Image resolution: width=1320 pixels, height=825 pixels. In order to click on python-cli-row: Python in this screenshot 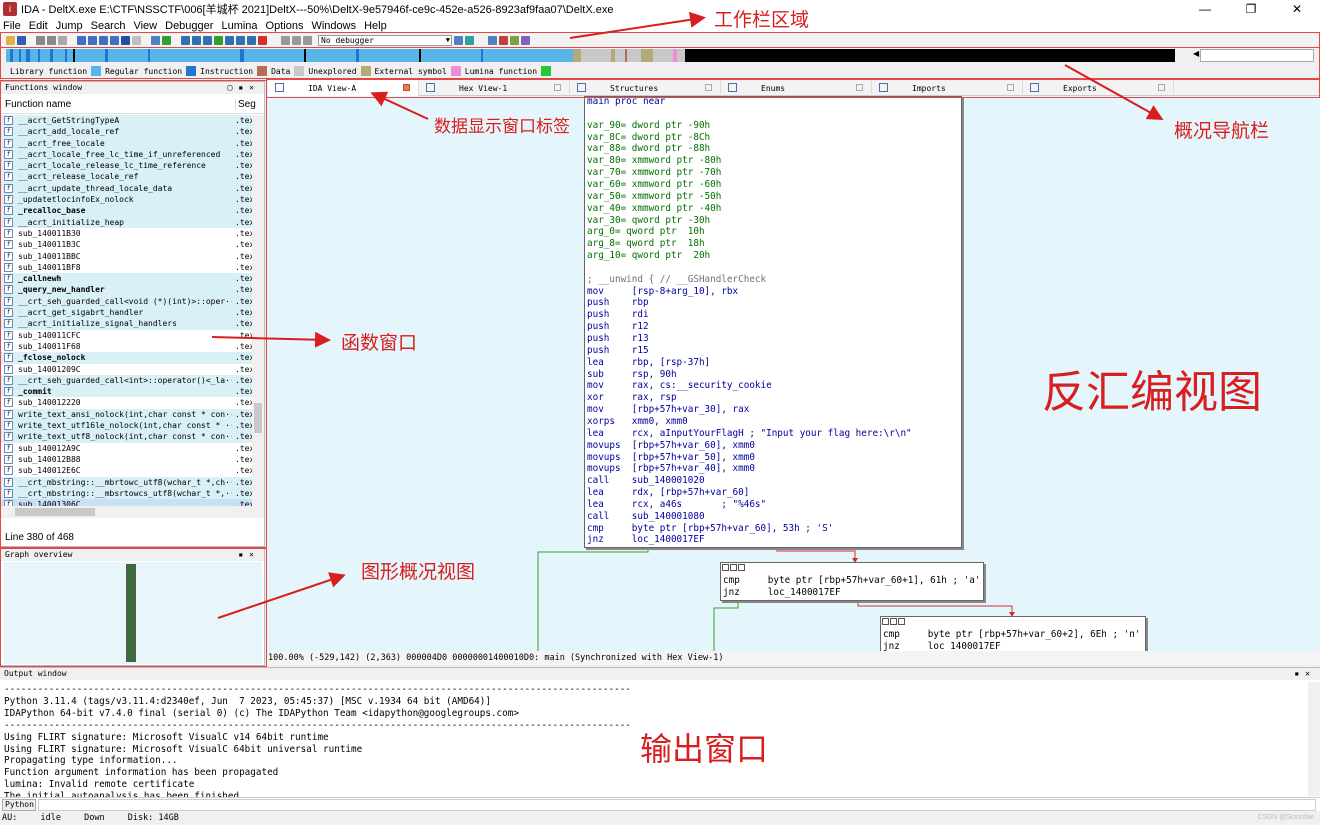, I will do `click(660, 804)`.